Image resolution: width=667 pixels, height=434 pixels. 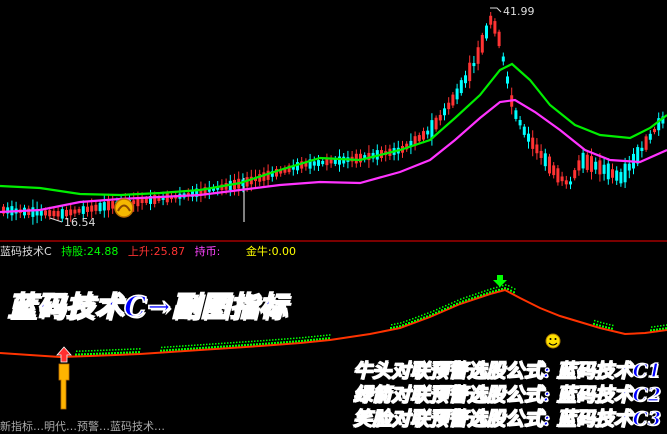 What do you see at coordinates (140, 251) in the screenshot?
I see `rise-label: 上升:` at bounding box center [140, 251].